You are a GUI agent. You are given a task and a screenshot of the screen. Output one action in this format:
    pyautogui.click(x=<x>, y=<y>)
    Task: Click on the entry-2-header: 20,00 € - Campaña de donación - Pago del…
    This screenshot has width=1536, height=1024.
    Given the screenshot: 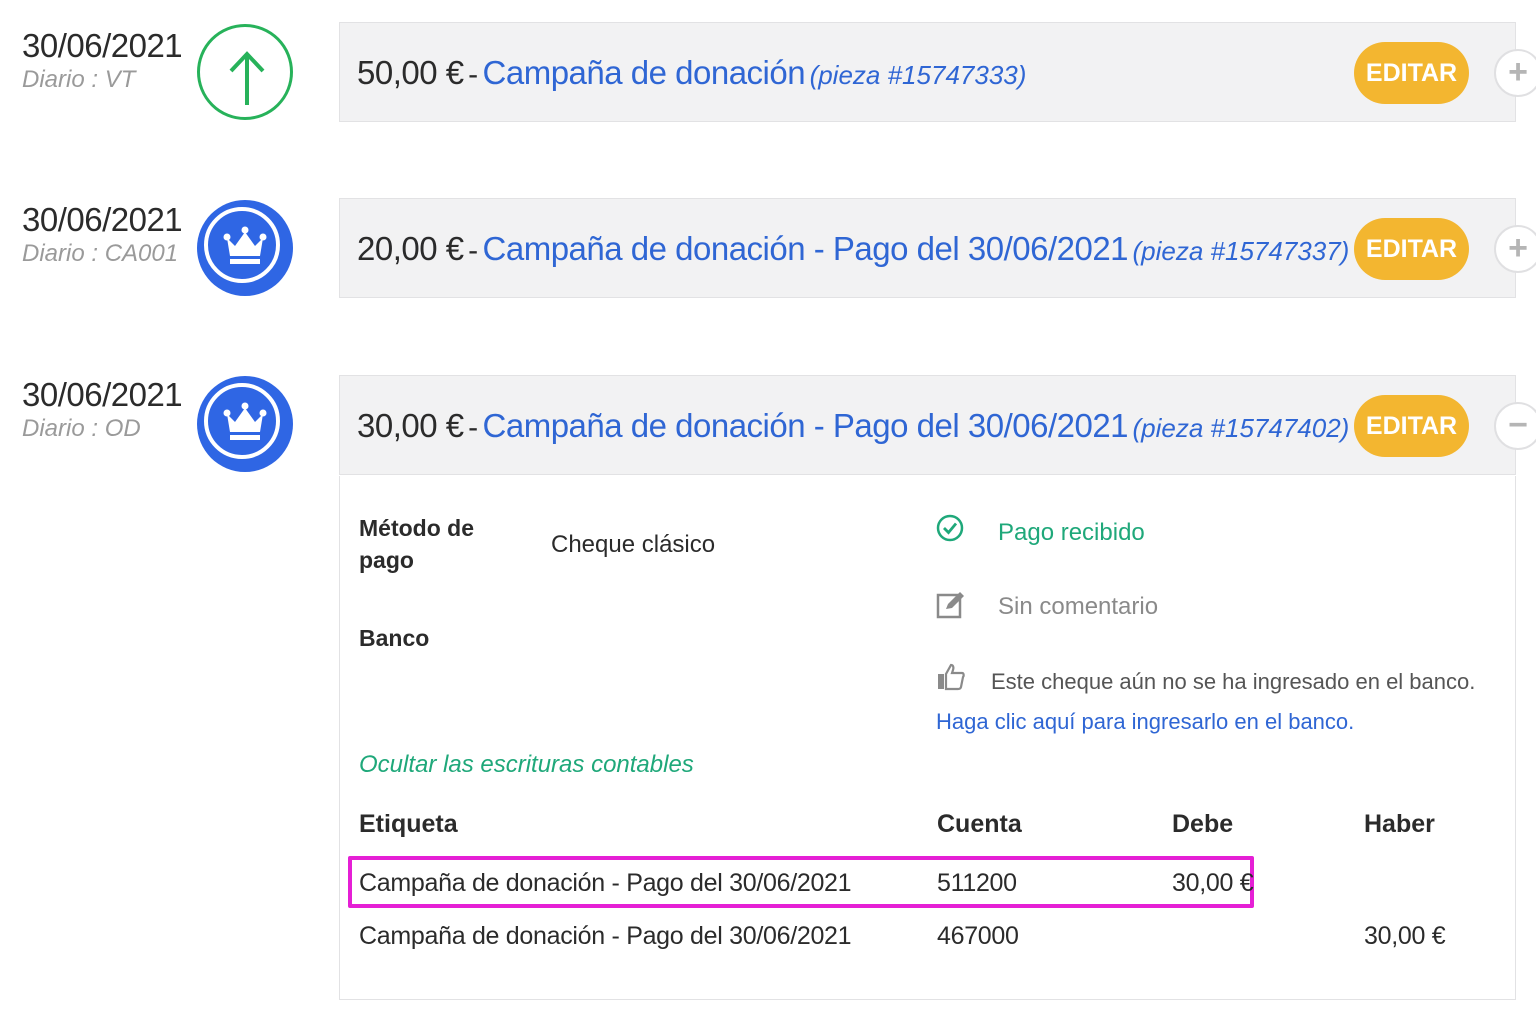 What is the action you would take?
    pyautogui.click(x=937, y=248)
    